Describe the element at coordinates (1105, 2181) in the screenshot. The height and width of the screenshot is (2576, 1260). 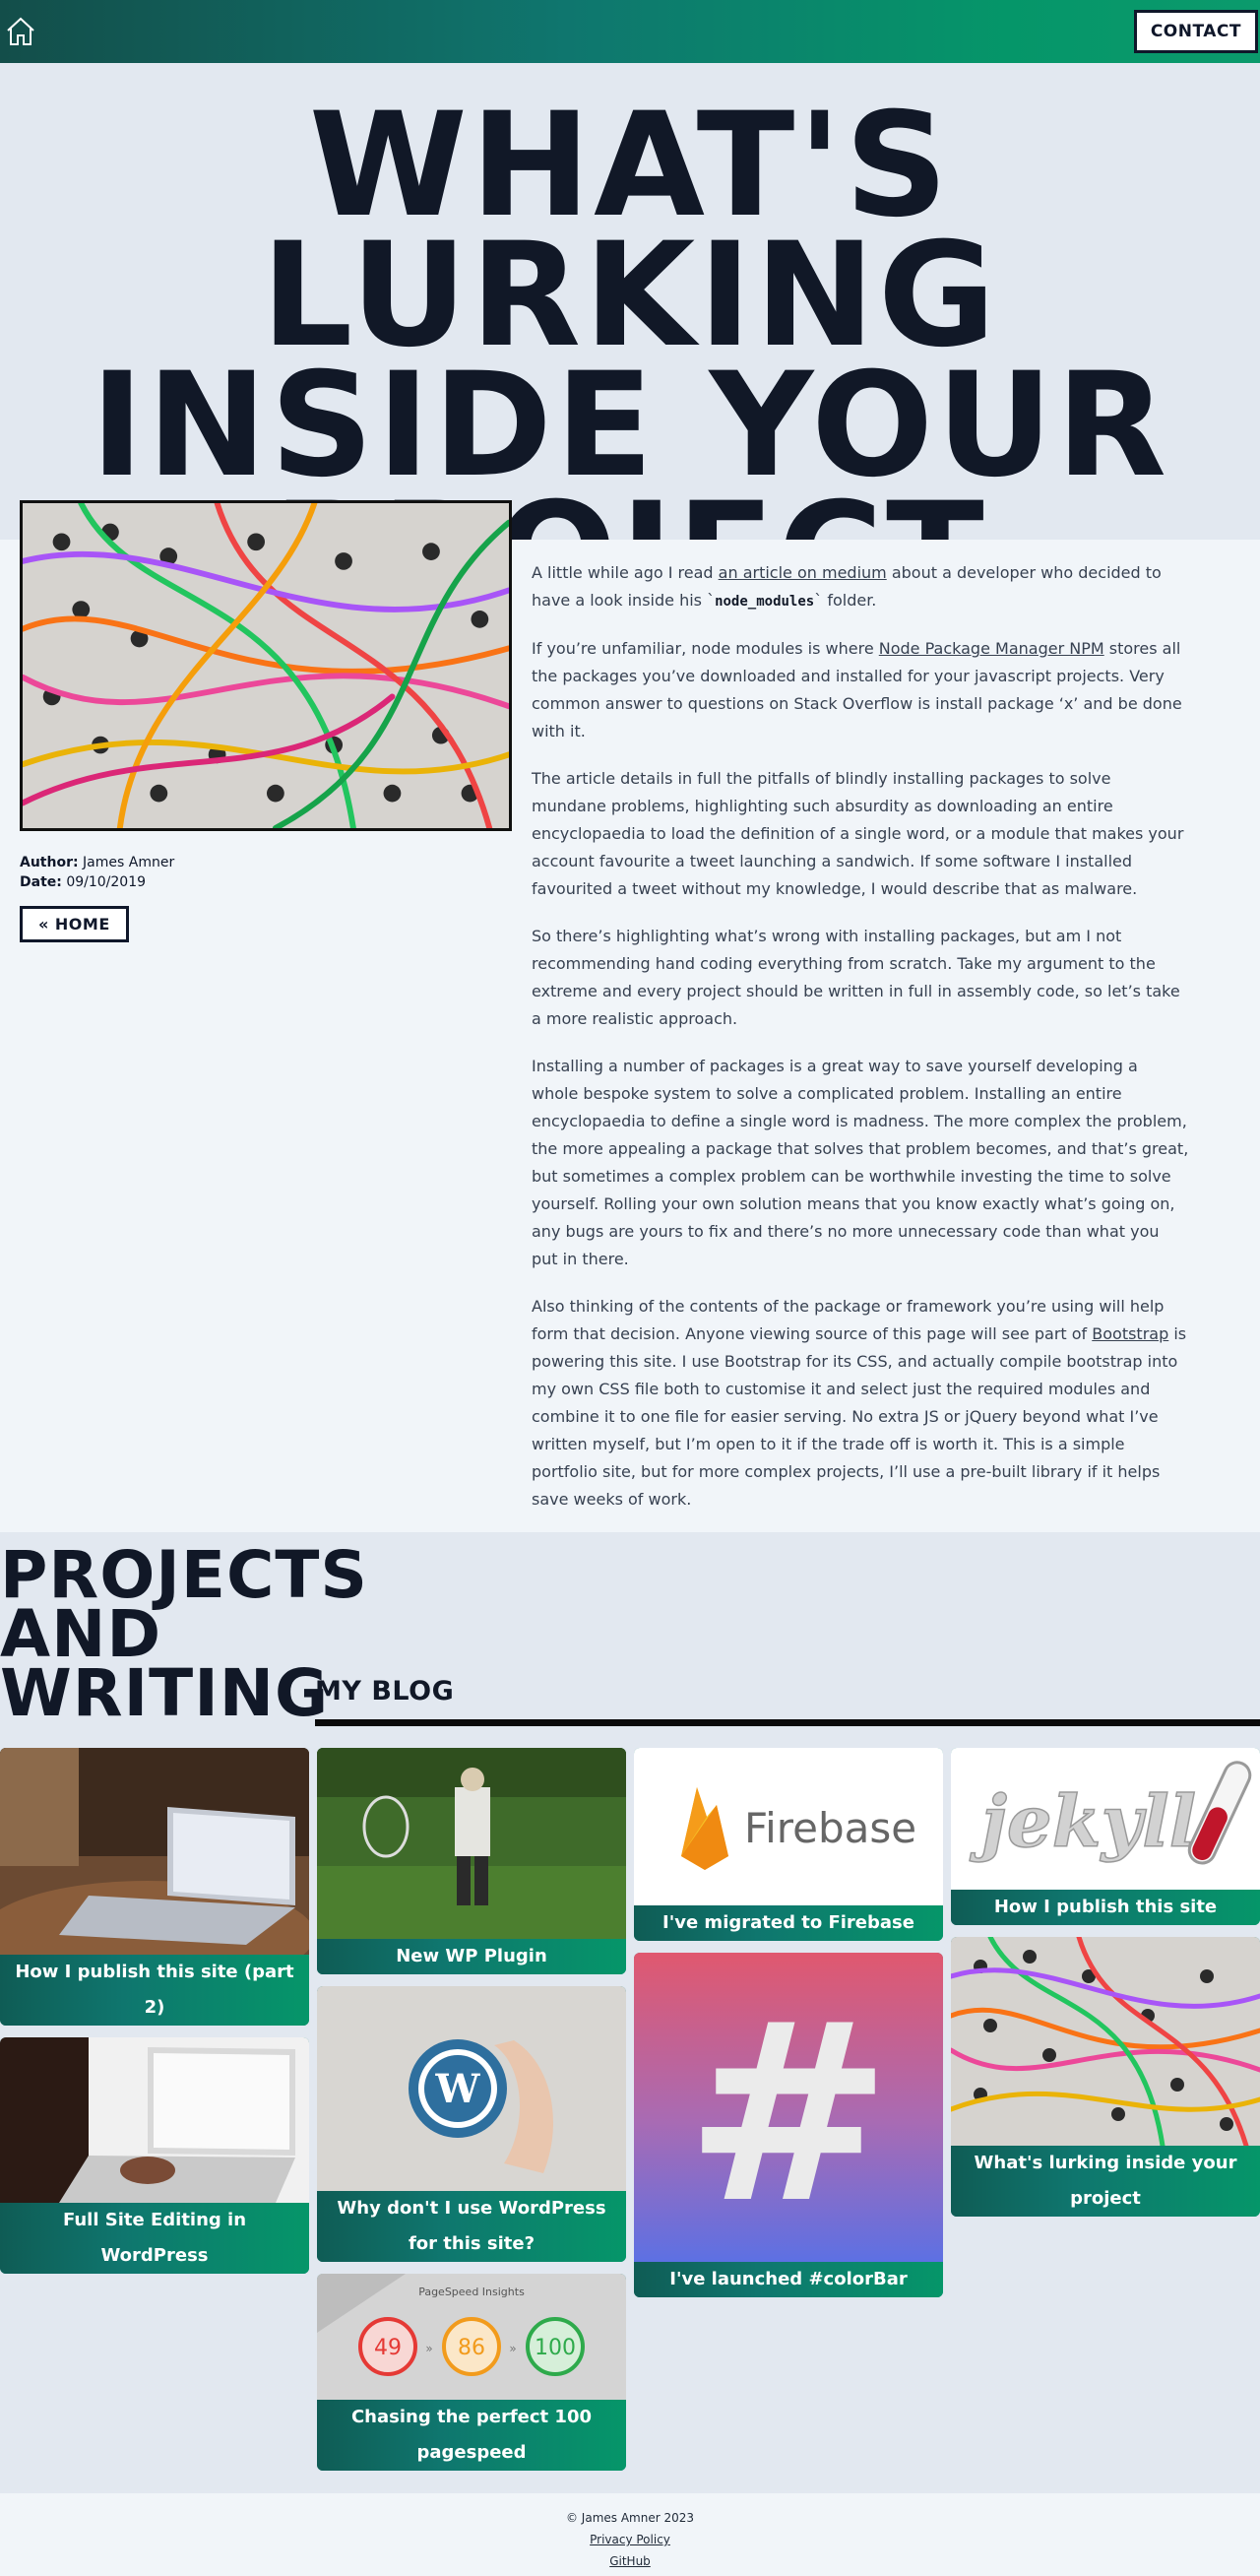
I see `card-caption: What's lurking inside your project` at that location.